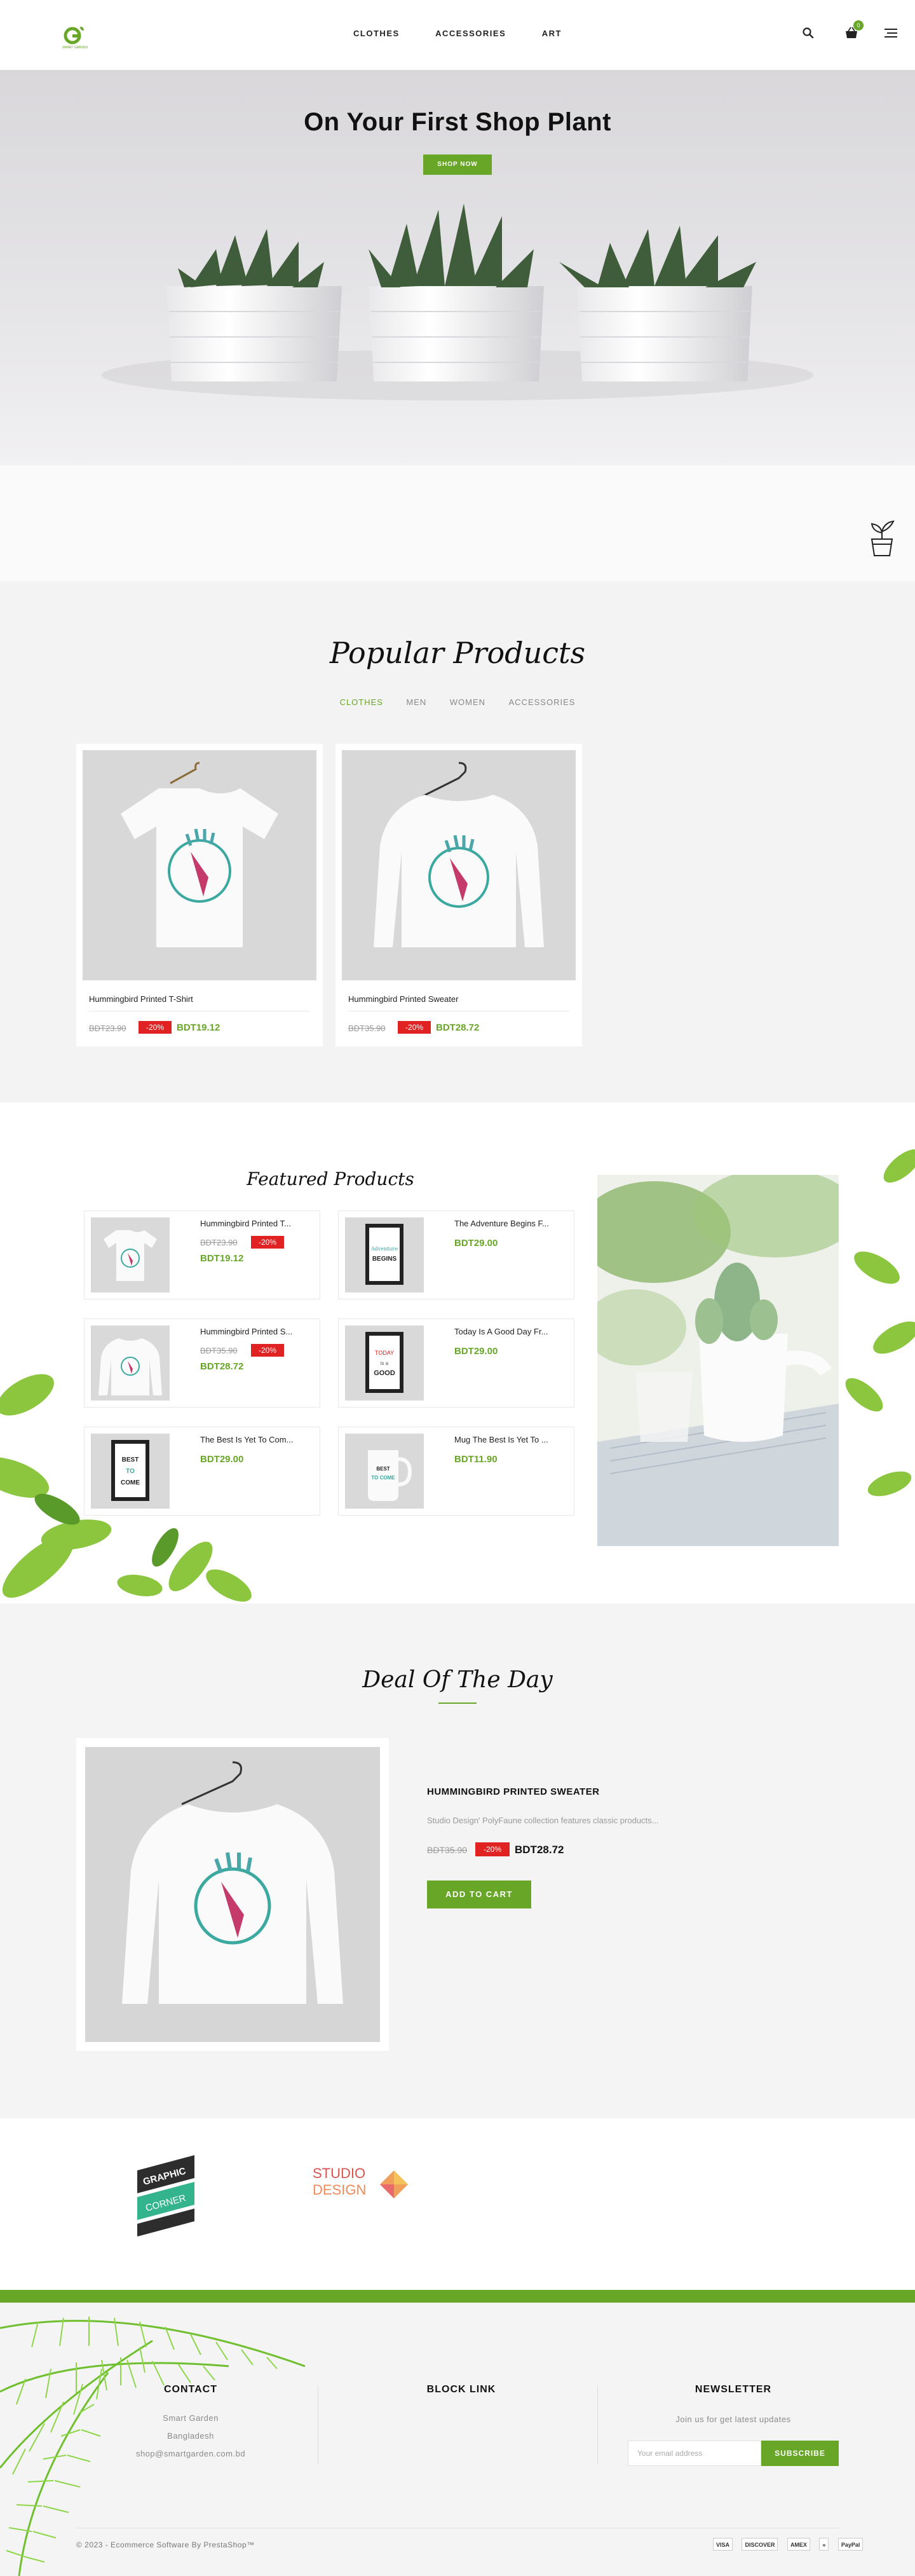 The image size is (915, 2576). What do you see at coordinates (383, 1478) in the screenshot?
I see `svg-text: TO COME` at bounding box center [383, 1478].